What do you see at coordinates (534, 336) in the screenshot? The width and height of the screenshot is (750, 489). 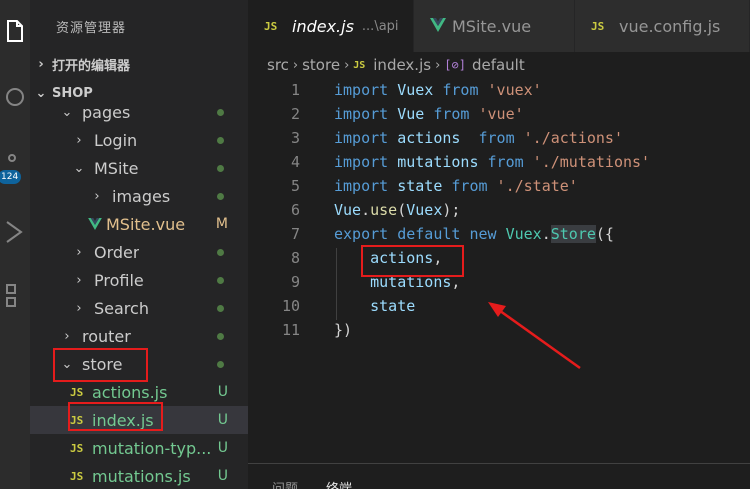 I see `annotation-arrow` at bounding box center [534, 336].